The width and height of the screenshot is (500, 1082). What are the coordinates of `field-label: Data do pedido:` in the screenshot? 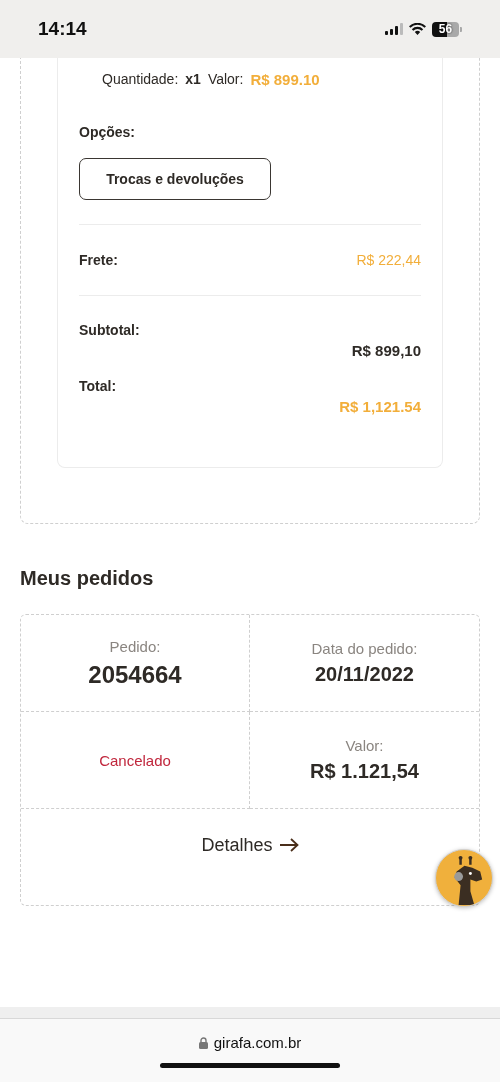 It's located at (364, 648).